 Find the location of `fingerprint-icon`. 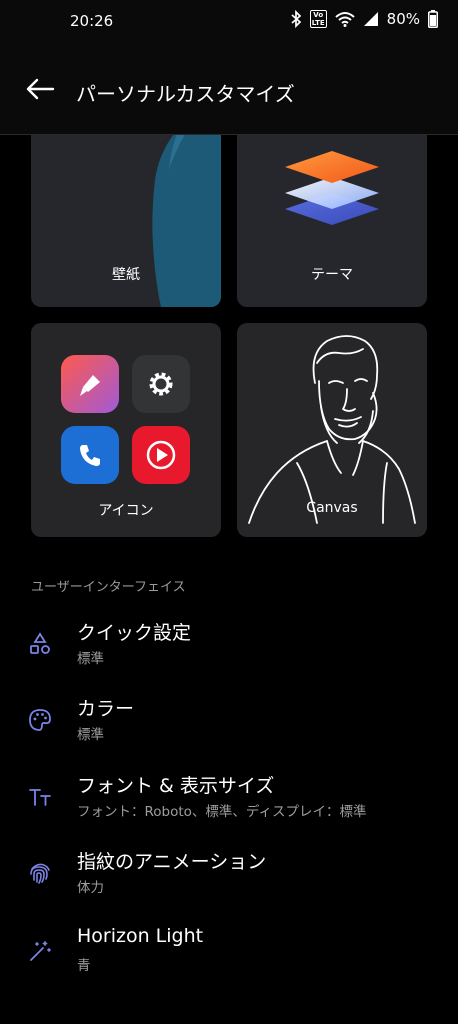

fingerprint-icon is located at coordinates (40, 873).